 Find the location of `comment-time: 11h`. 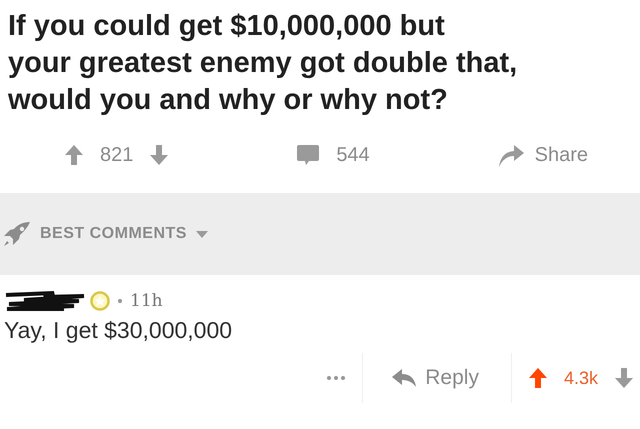

comment-time: 11h is located at coordinates (146, 301).